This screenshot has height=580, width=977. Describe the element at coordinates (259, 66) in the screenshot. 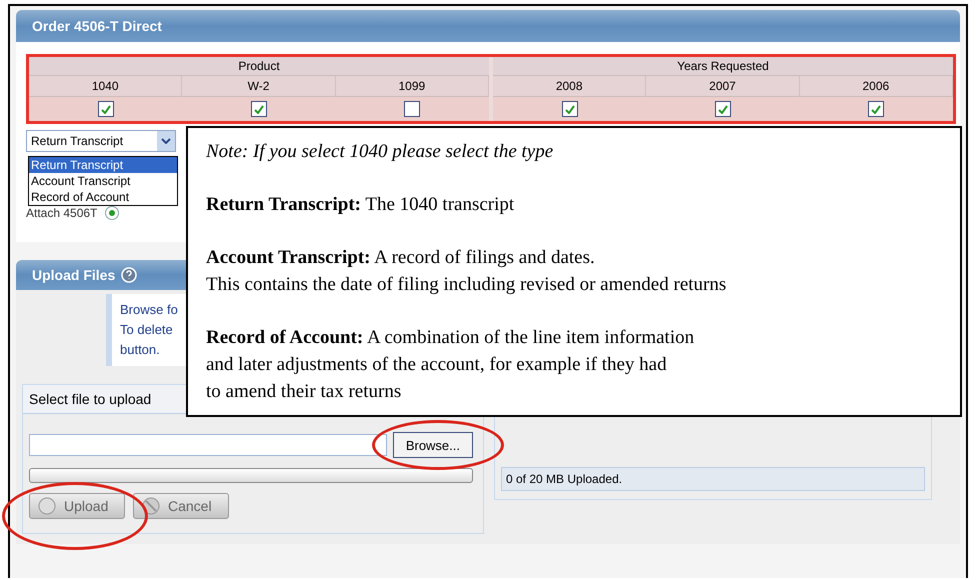

I see `group-heading: Product` at that location.